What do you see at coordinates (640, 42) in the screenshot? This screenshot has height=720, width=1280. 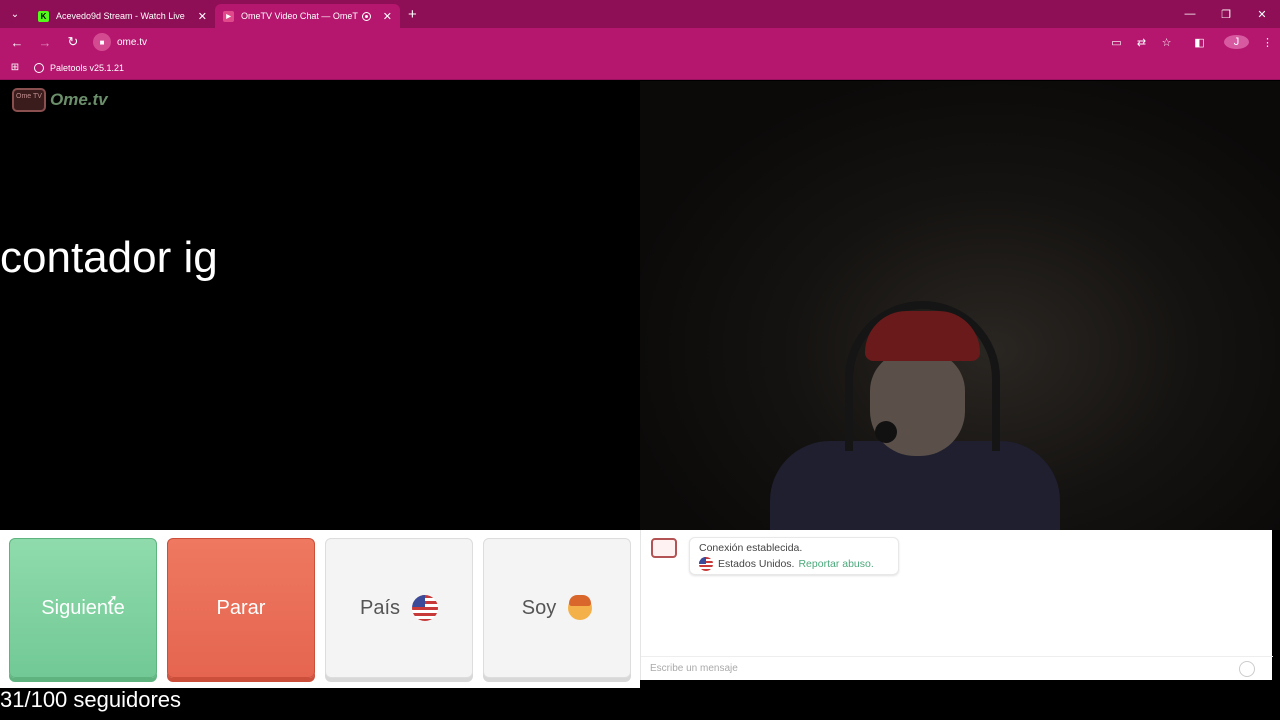 I see `browser-toolbar: ← → ↻ ■ ome.tv ▭ ⇄ ☆ ◧ J ⋮` at bounding box center [640, 42].